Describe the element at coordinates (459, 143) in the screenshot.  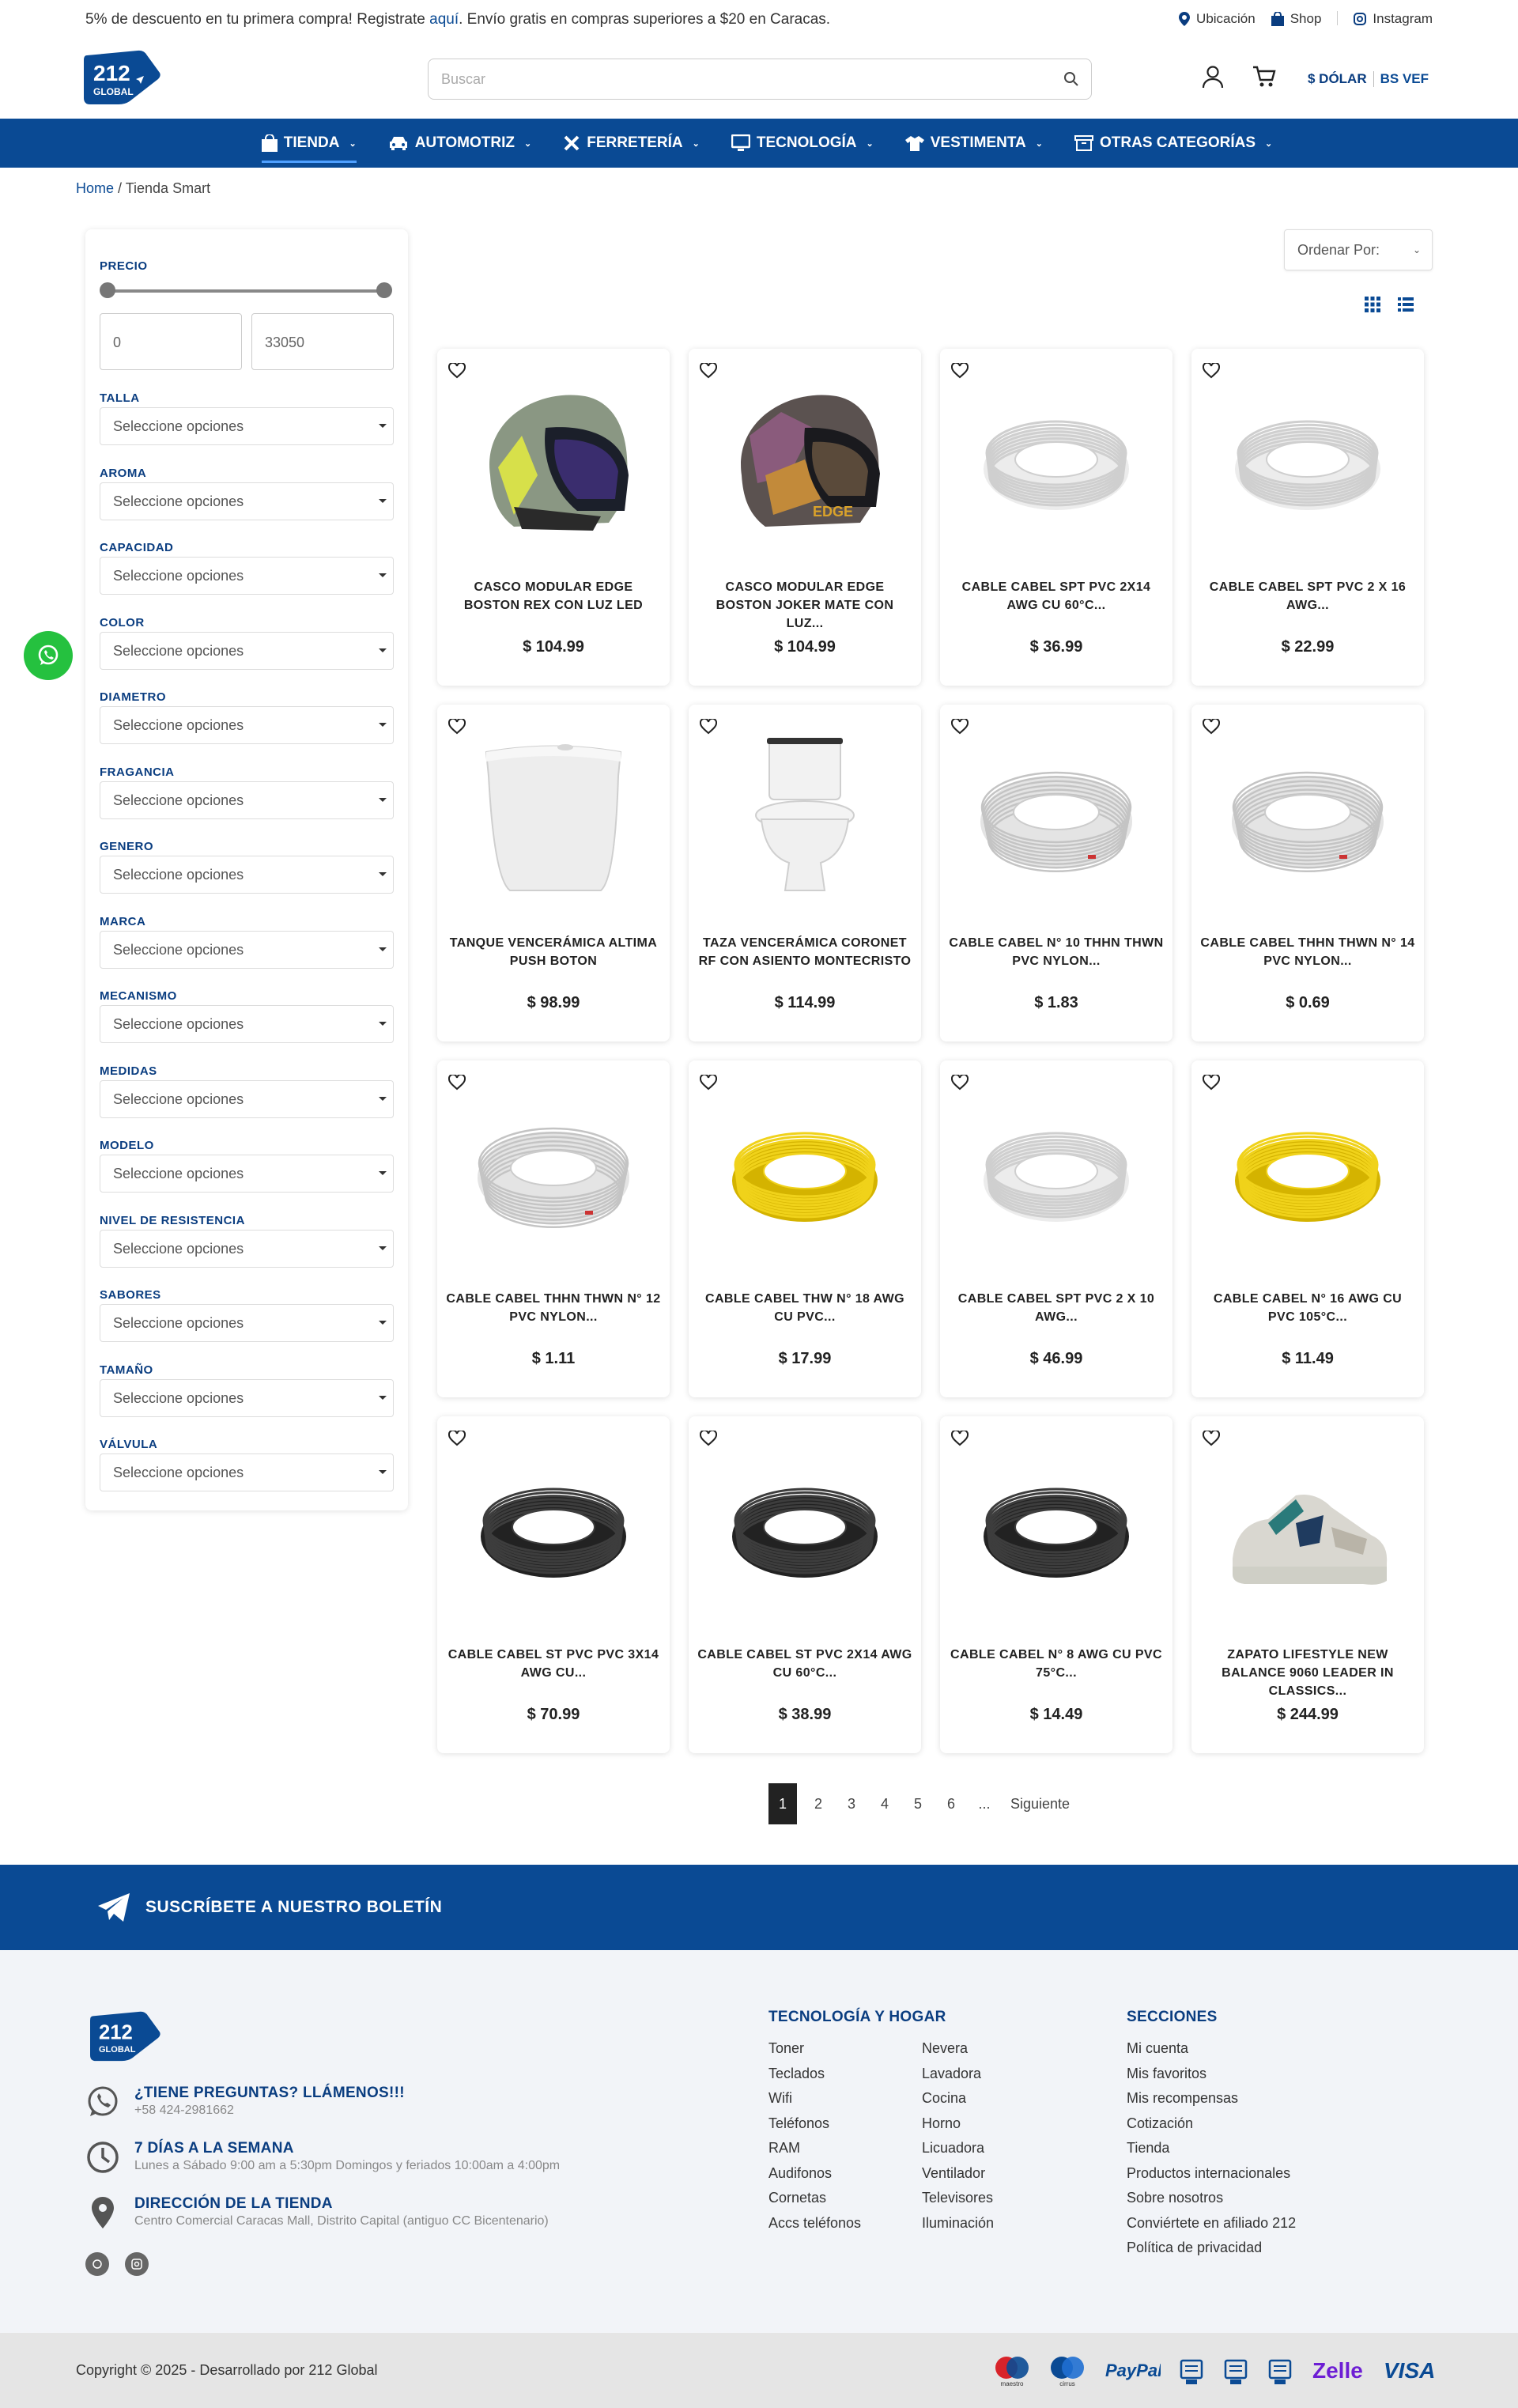
I see `nav-automotriz: AUTOMOTRIZ ⌄` at that location.